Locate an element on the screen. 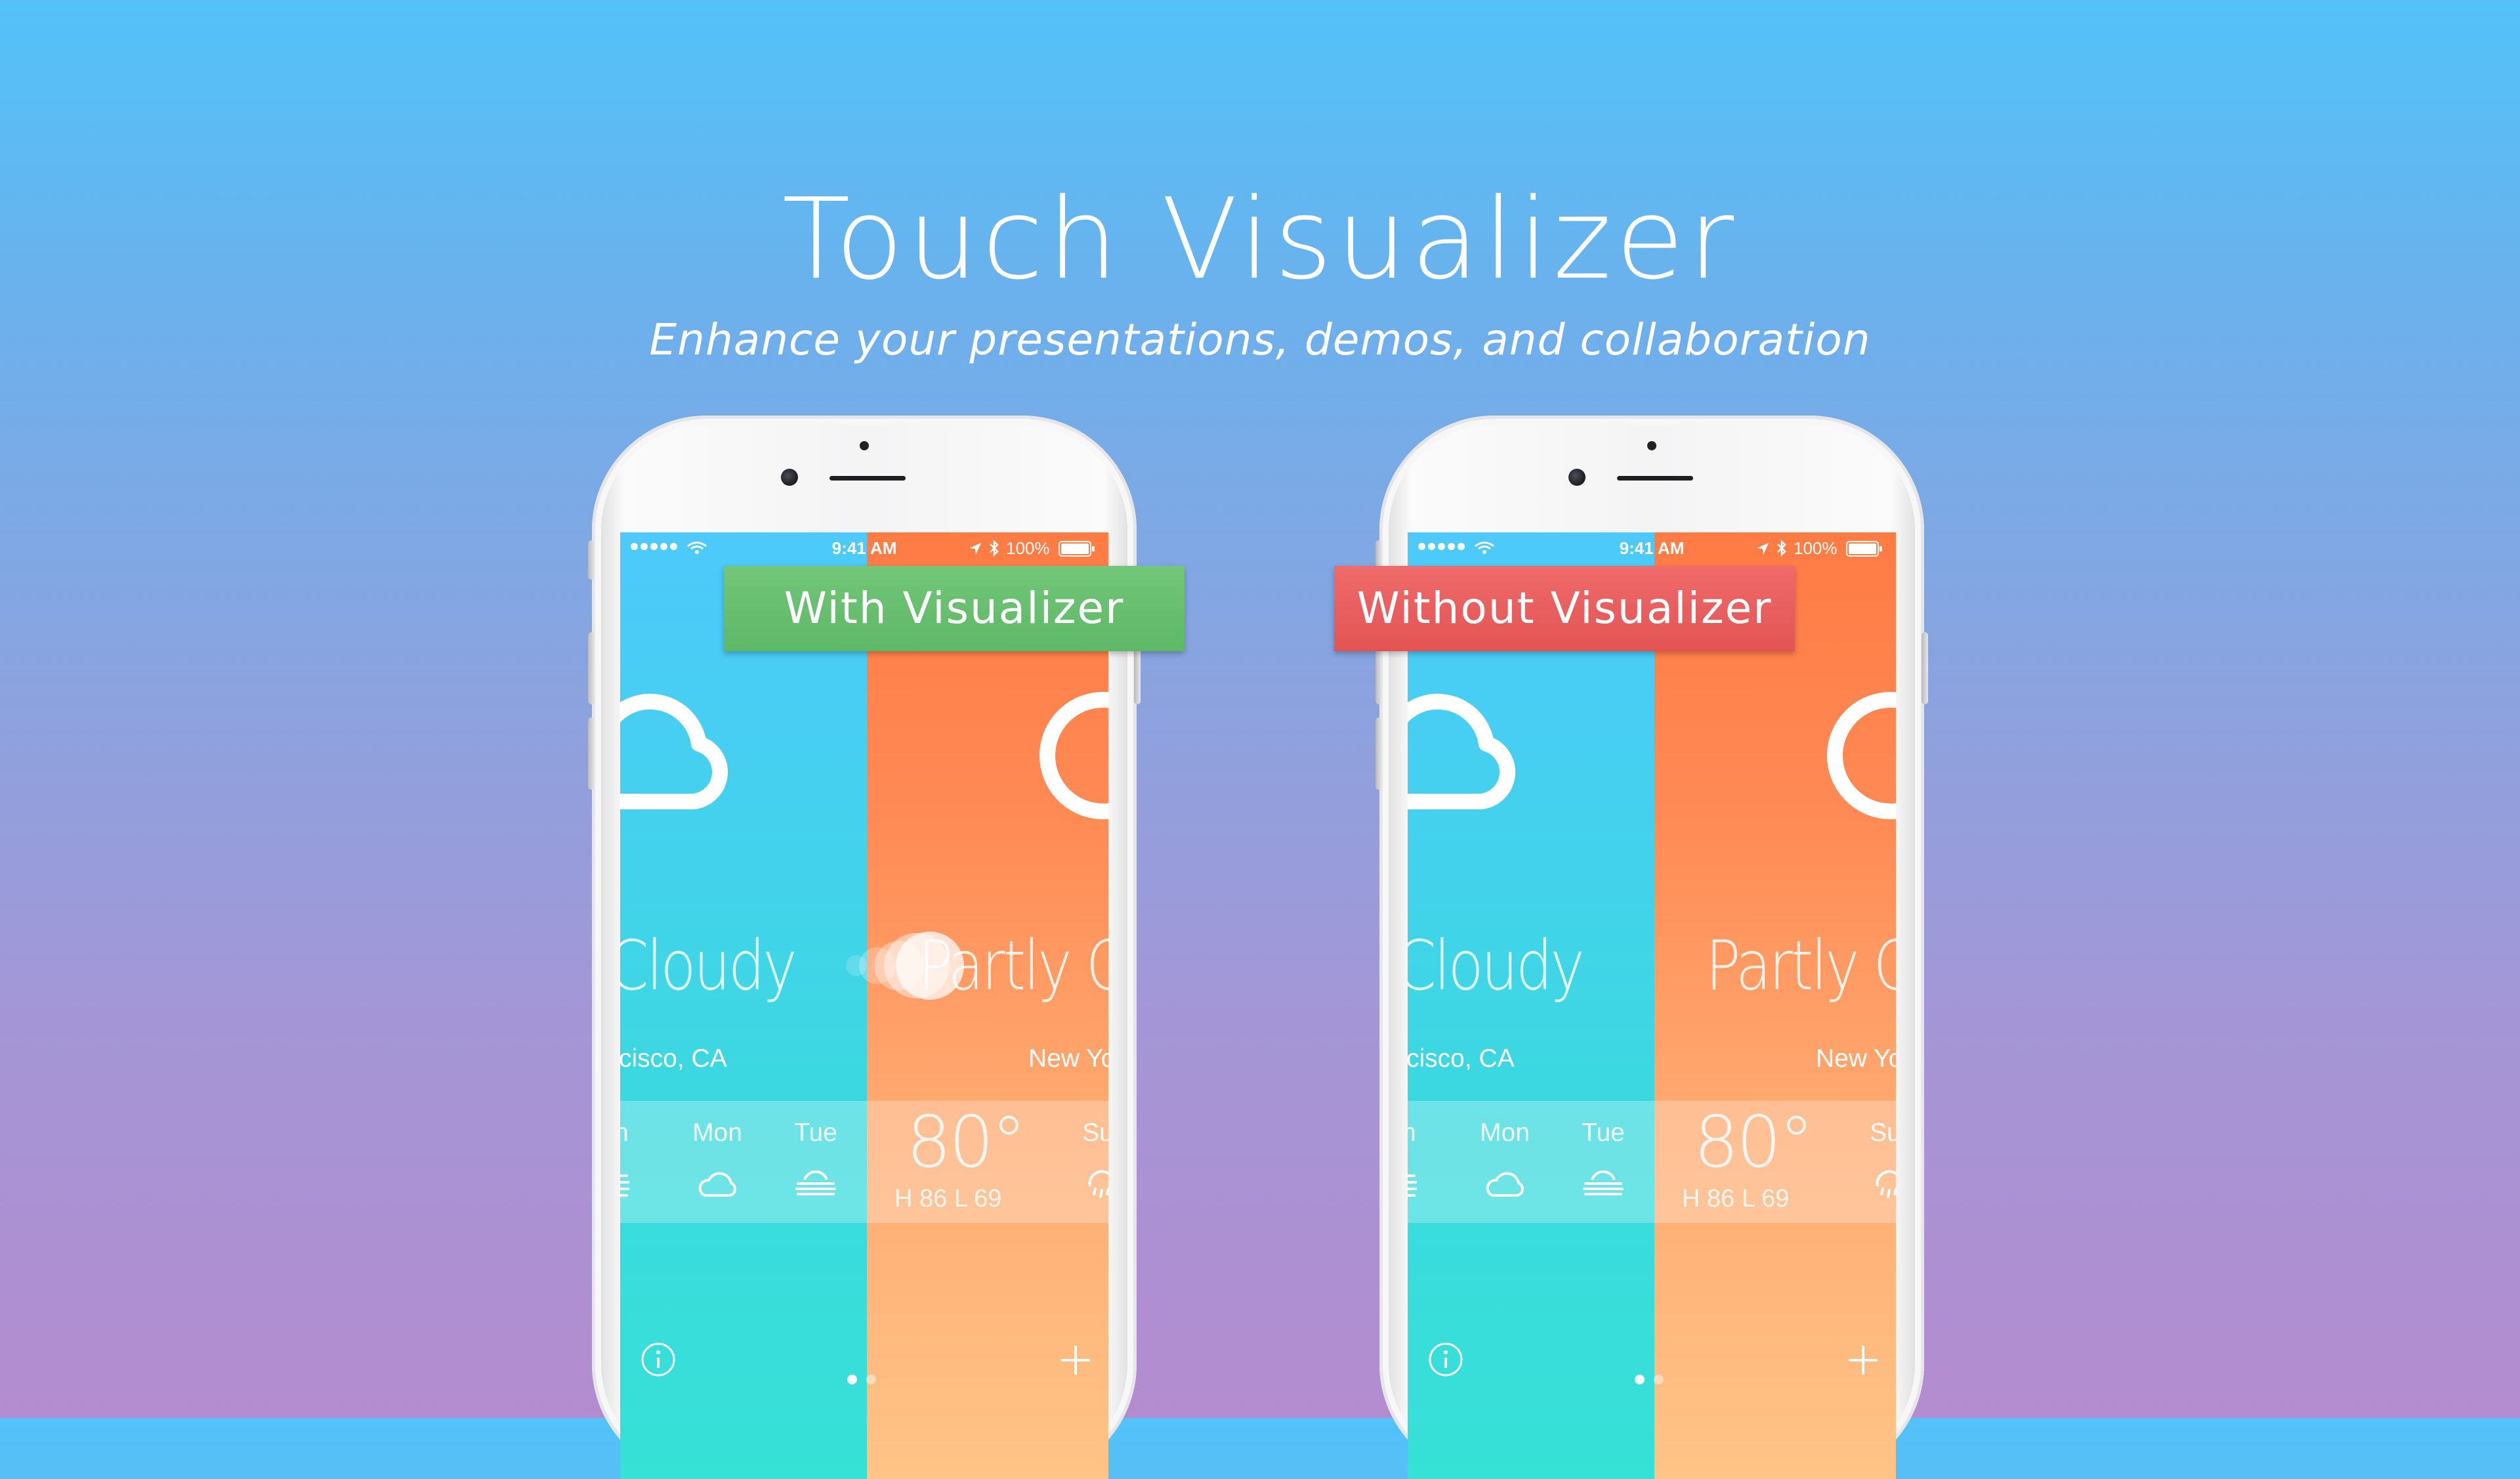 Image resolution: width=2520 pixels, height=1479 pixels. without-visualizer-label: Without Visualizer is located at coordinates (1564, 608).